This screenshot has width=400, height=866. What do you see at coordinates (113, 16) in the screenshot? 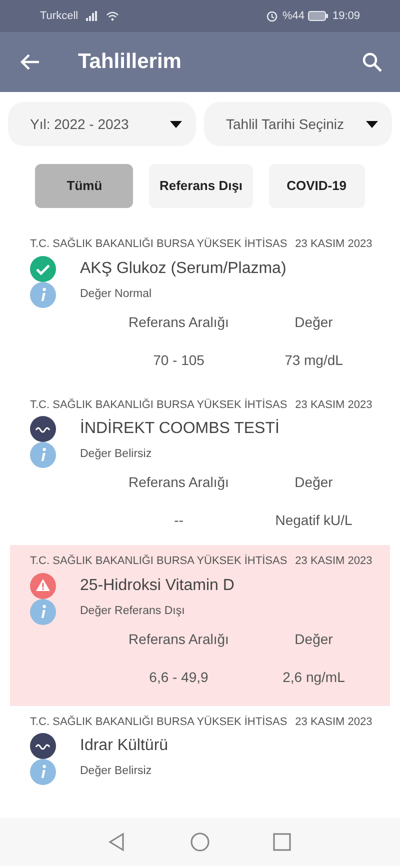
I see `wifi-icon` at bounding box center [113, 16].